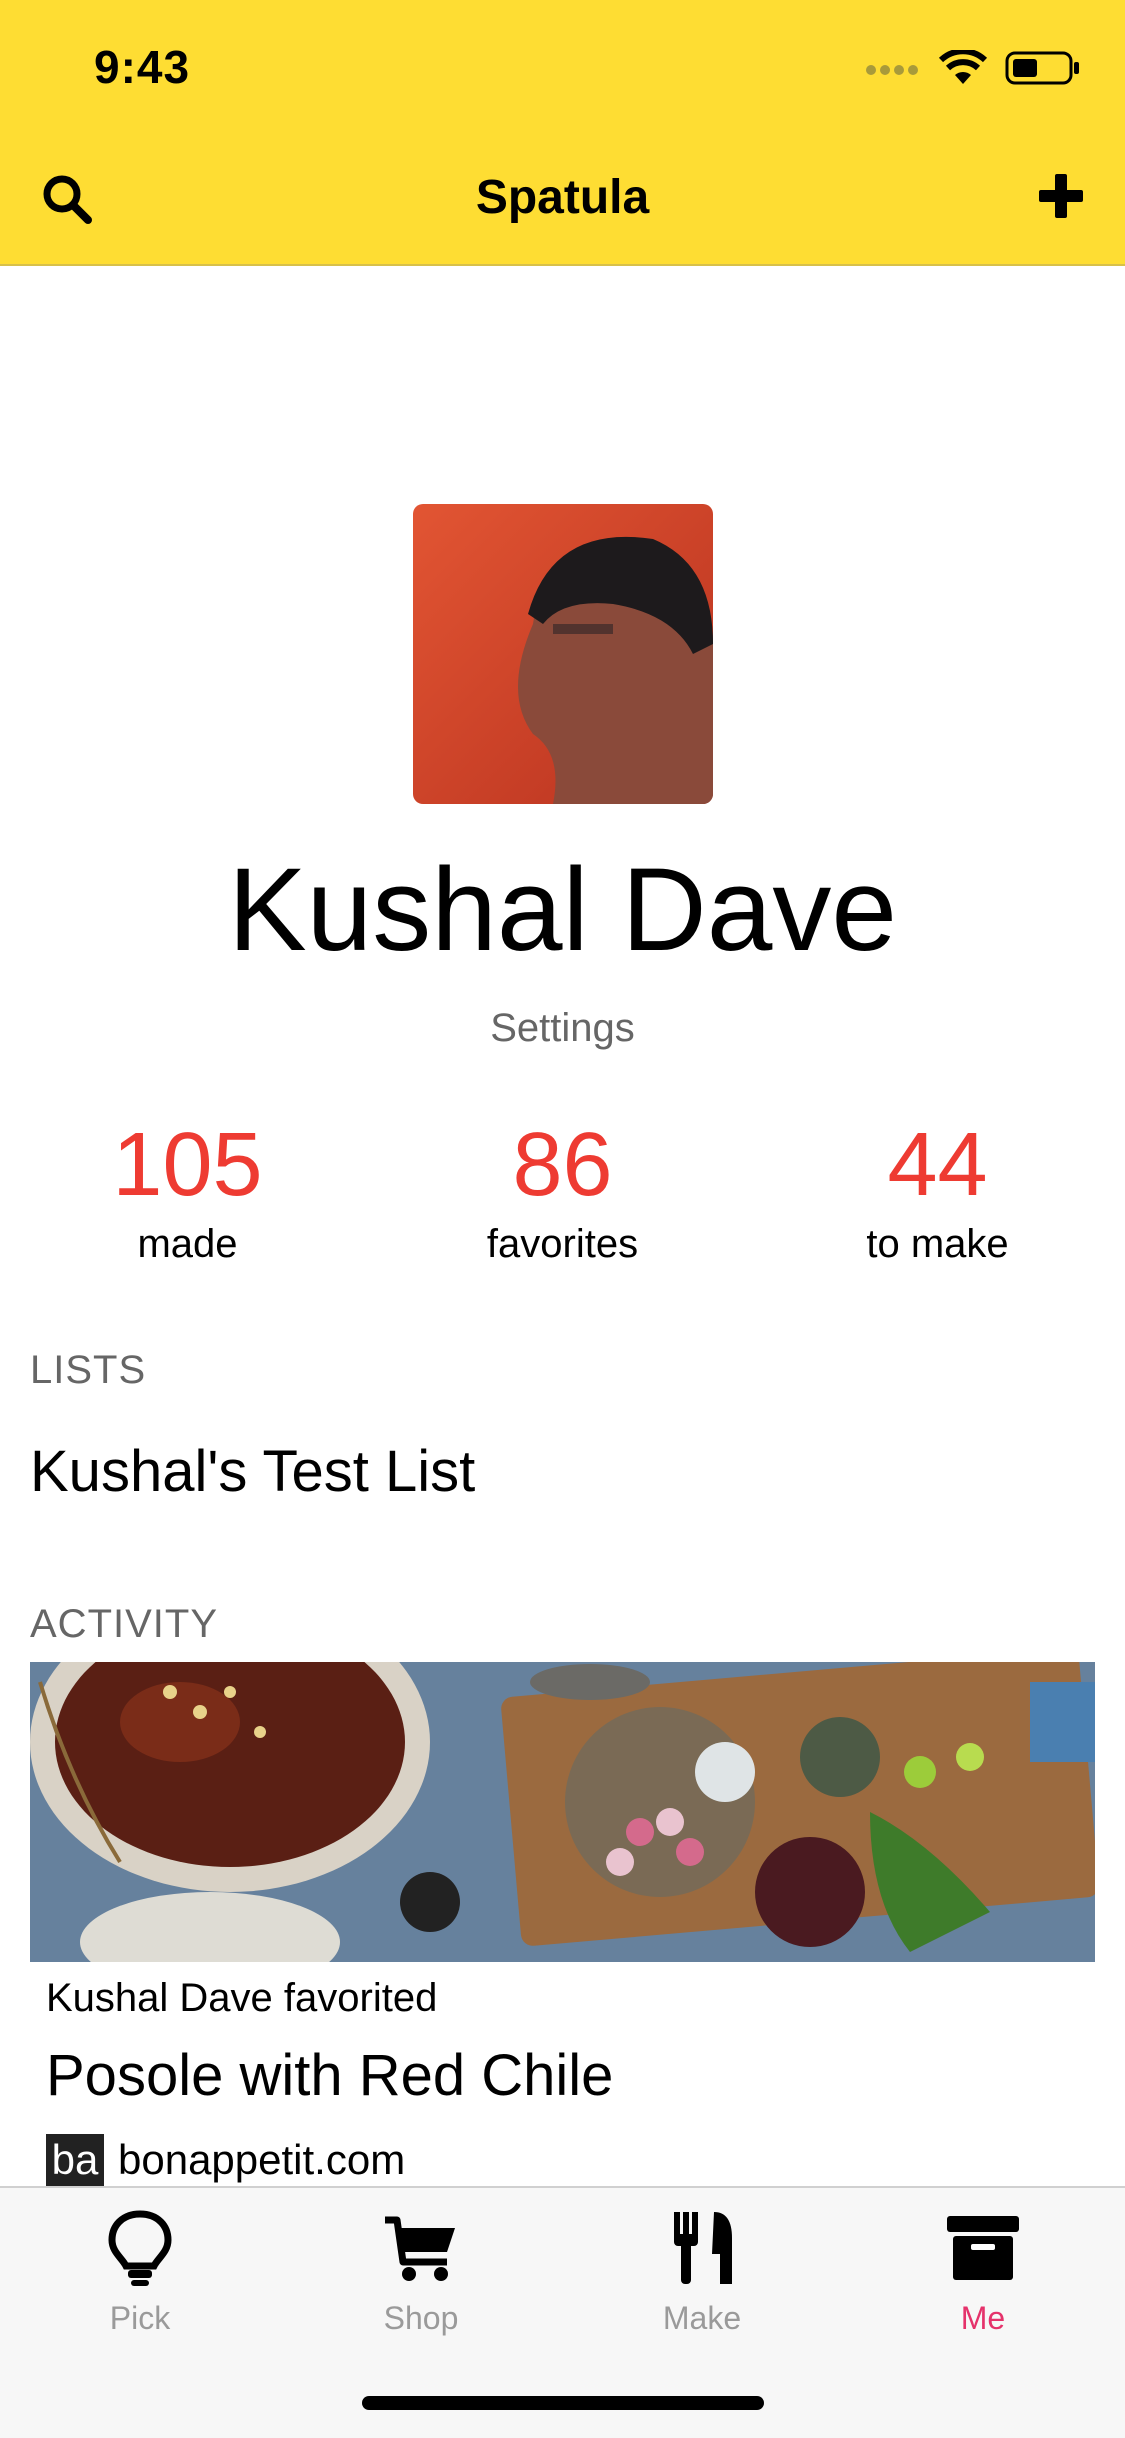 Image resolution: width=1125 pixels, height=2438 pixels. What do you see at coordinates (140, 2248) in the screenshot?
I see `lightbulb-icon` at bounding box center [140, 2248].